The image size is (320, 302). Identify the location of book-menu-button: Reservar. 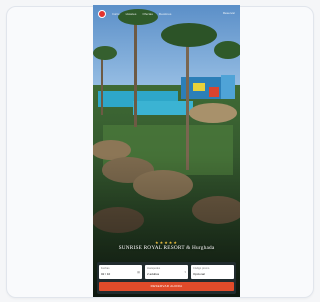
(229, 13).